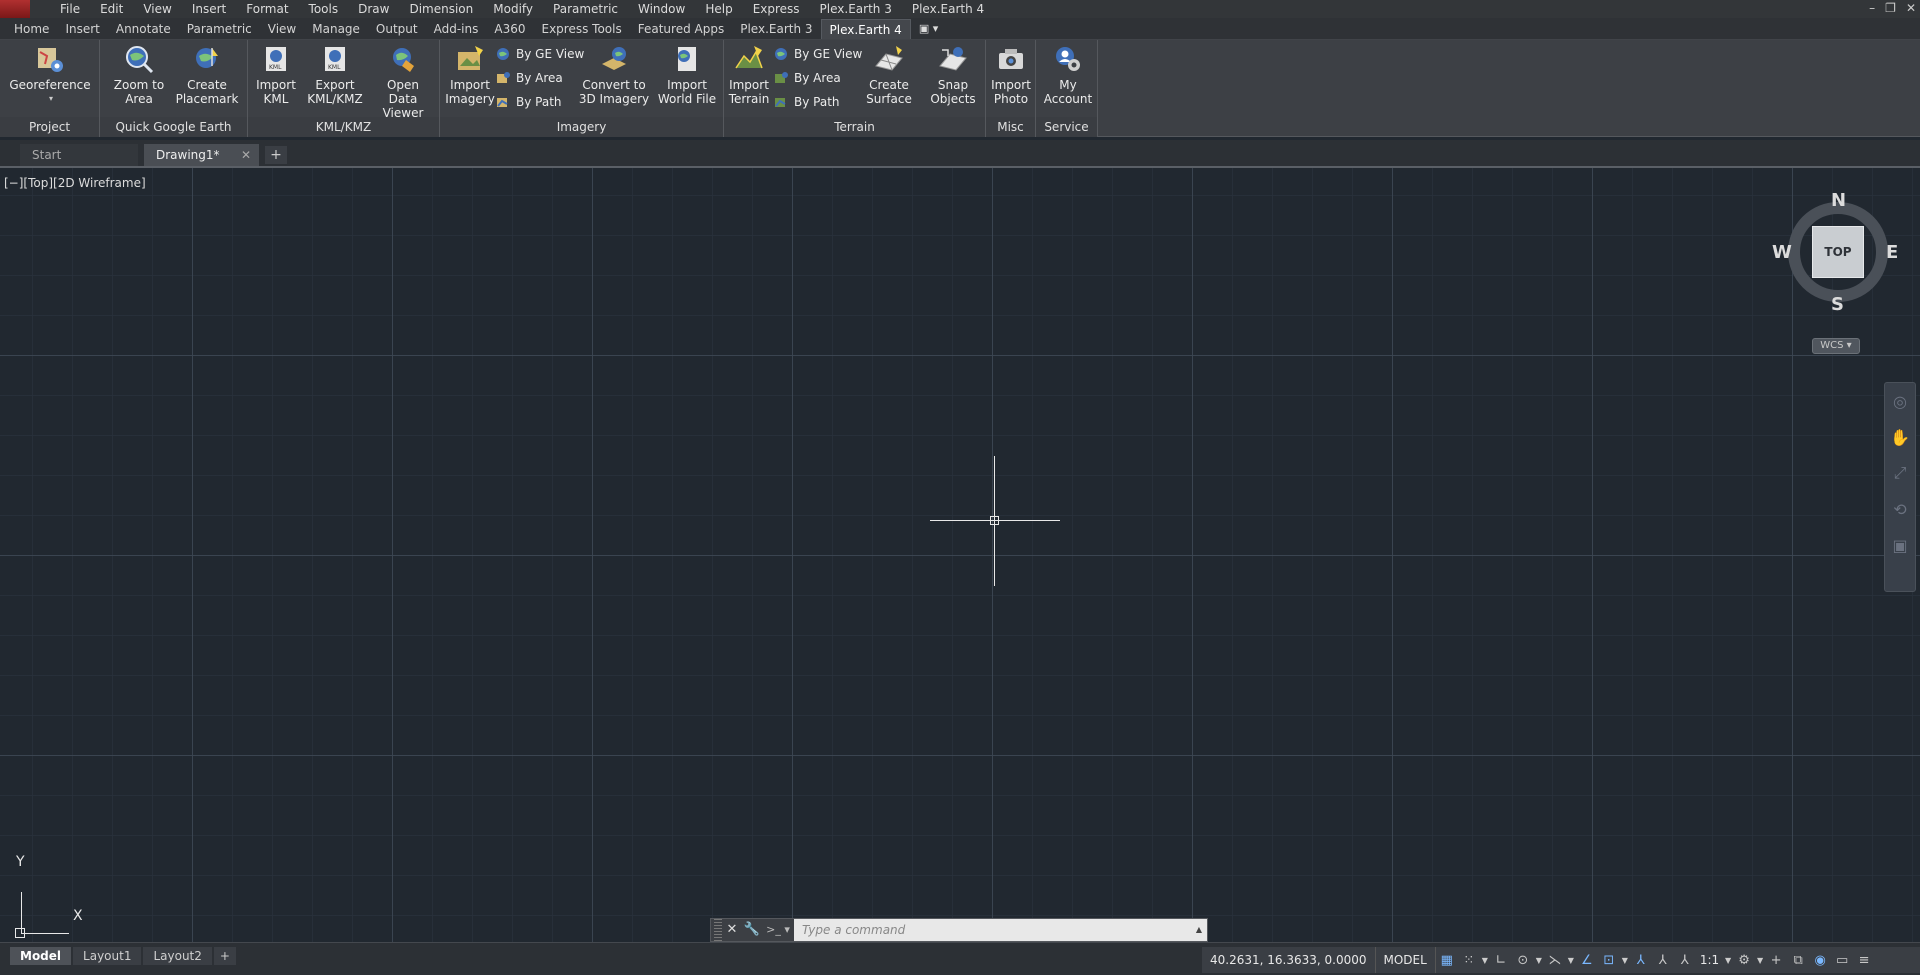 This screenshot has width=1920, height=975. I want to click on command-prompt-icon: >_ ▾, so click(778, 930).